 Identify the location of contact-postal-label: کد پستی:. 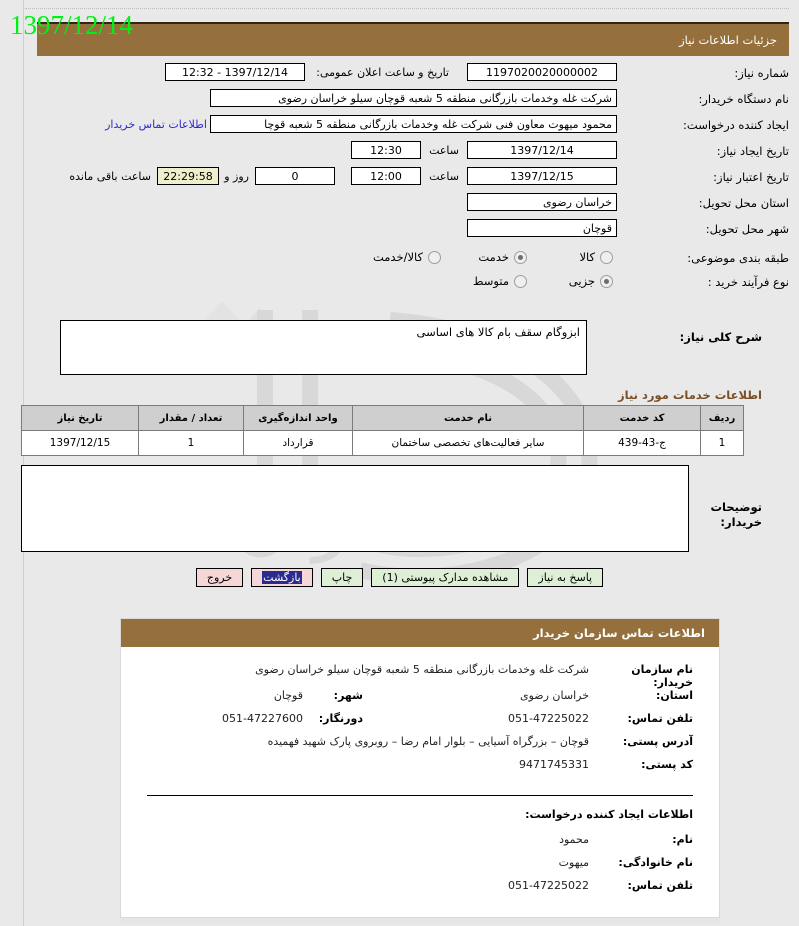
(667, 764).